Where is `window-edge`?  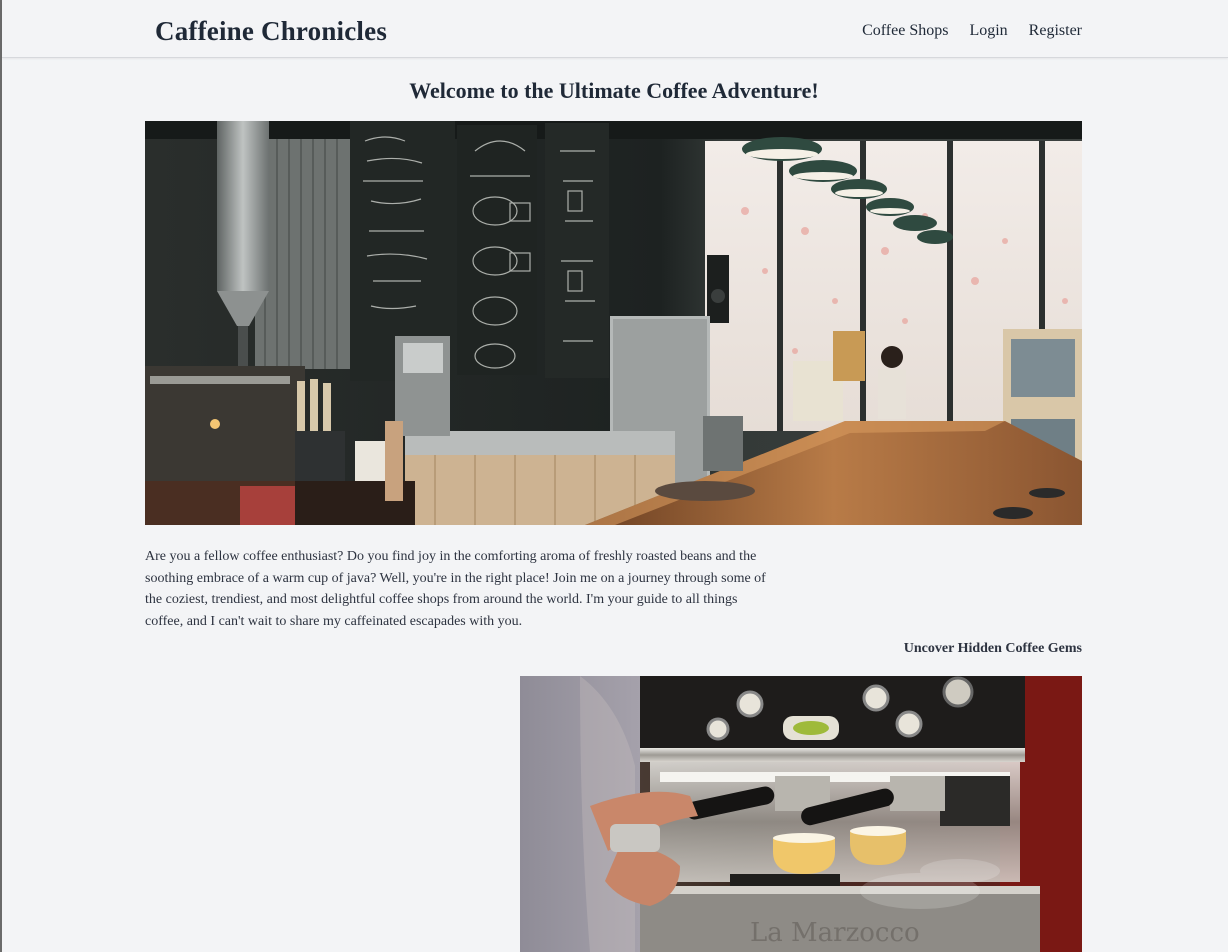
window-edge is located at coordinates (1, 476).